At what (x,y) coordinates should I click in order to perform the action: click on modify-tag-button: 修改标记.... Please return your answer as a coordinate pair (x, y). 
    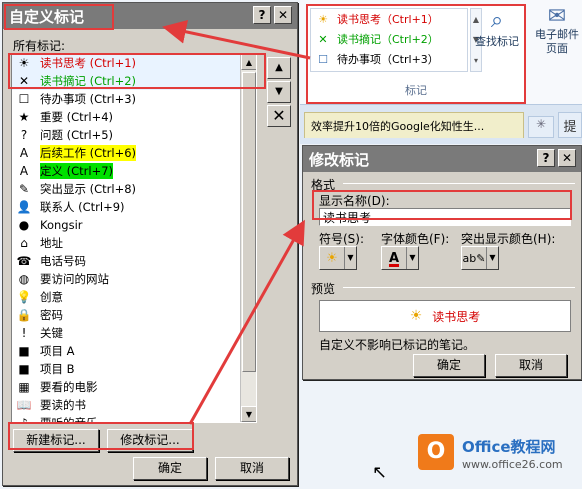
    Looking at the image, I should click on (150, 440).